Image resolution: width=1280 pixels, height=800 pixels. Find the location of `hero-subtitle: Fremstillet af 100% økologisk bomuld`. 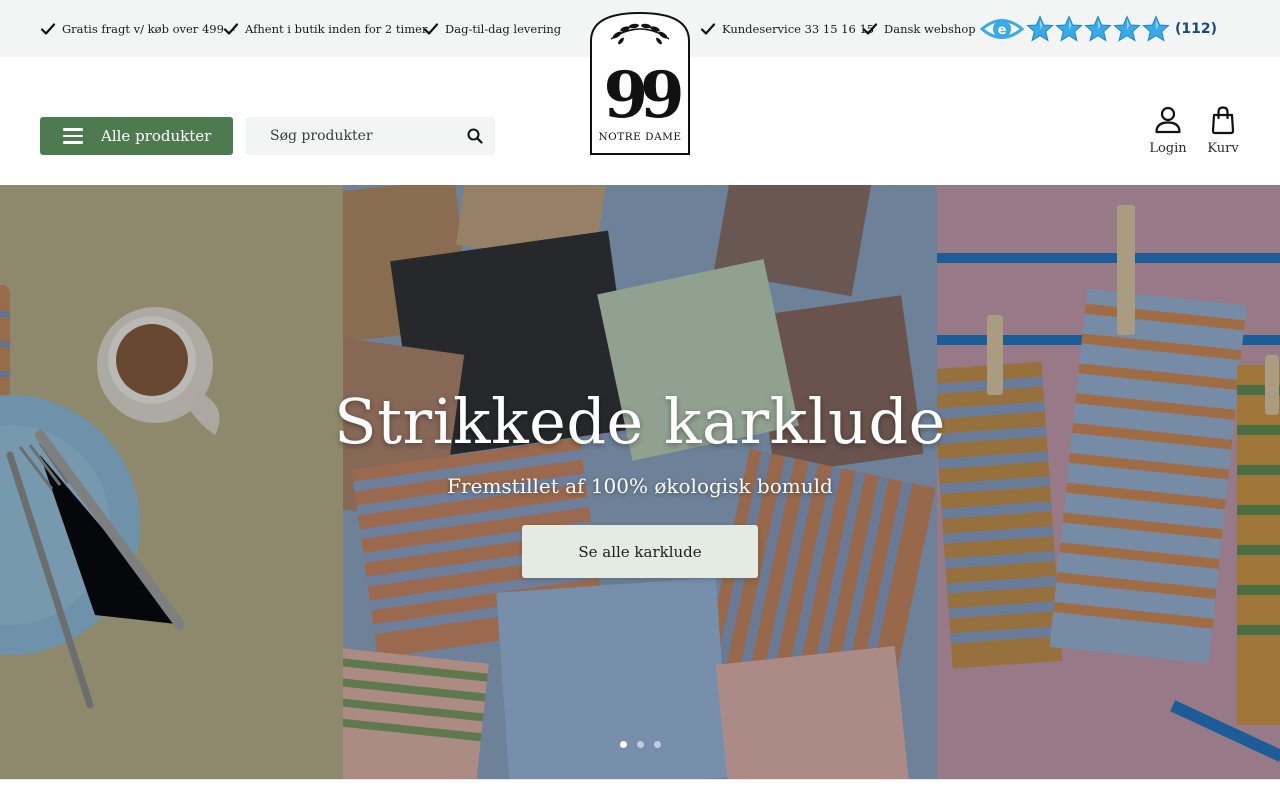

hero-subtitle: Fremstillet af 100% økologisk bomuld is located at coordinates (640, 486).